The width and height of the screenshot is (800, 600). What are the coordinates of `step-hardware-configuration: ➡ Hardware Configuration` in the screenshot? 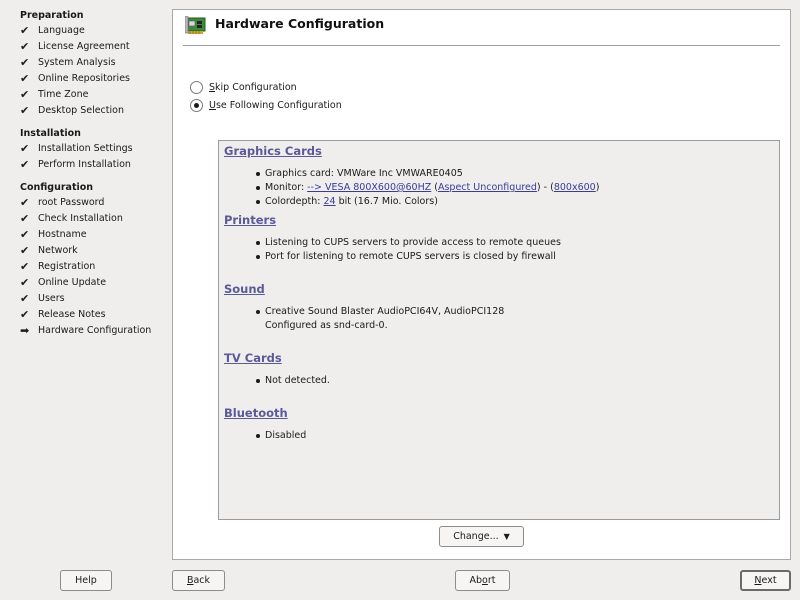 It's located at (96, 331).